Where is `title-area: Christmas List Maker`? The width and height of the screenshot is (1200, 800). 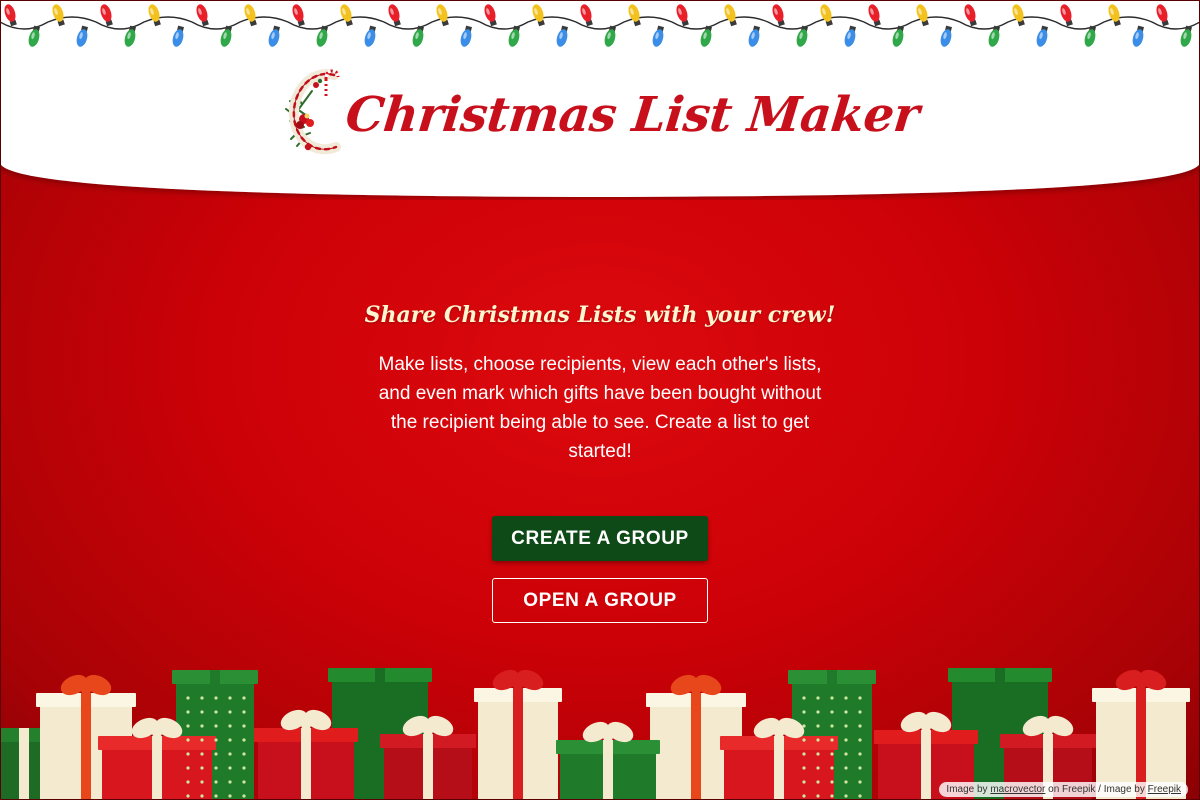 title-area: Christmas List Maker is located at coordinates (600, 115).